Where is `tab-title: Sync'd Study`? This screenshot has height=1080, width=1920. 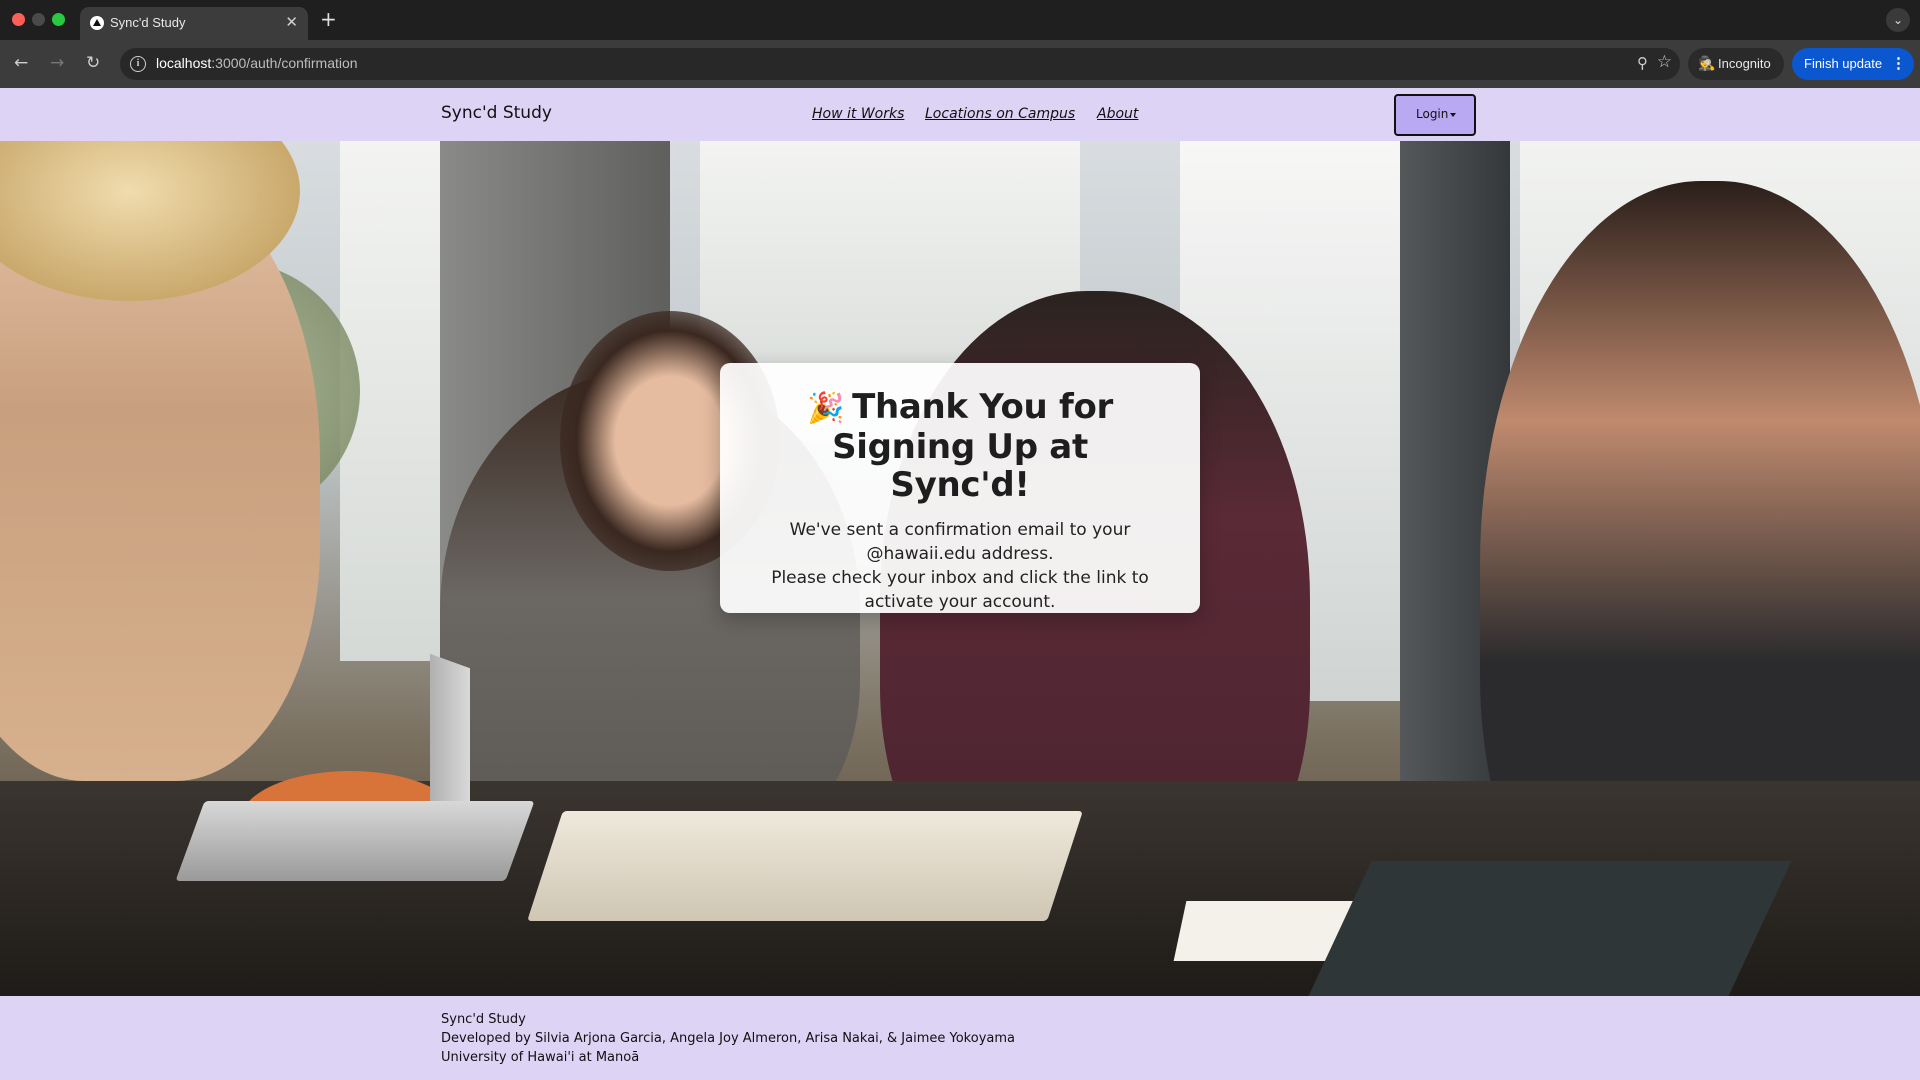
tab-title: Sync'd Study is located at coordinates (148, 22).